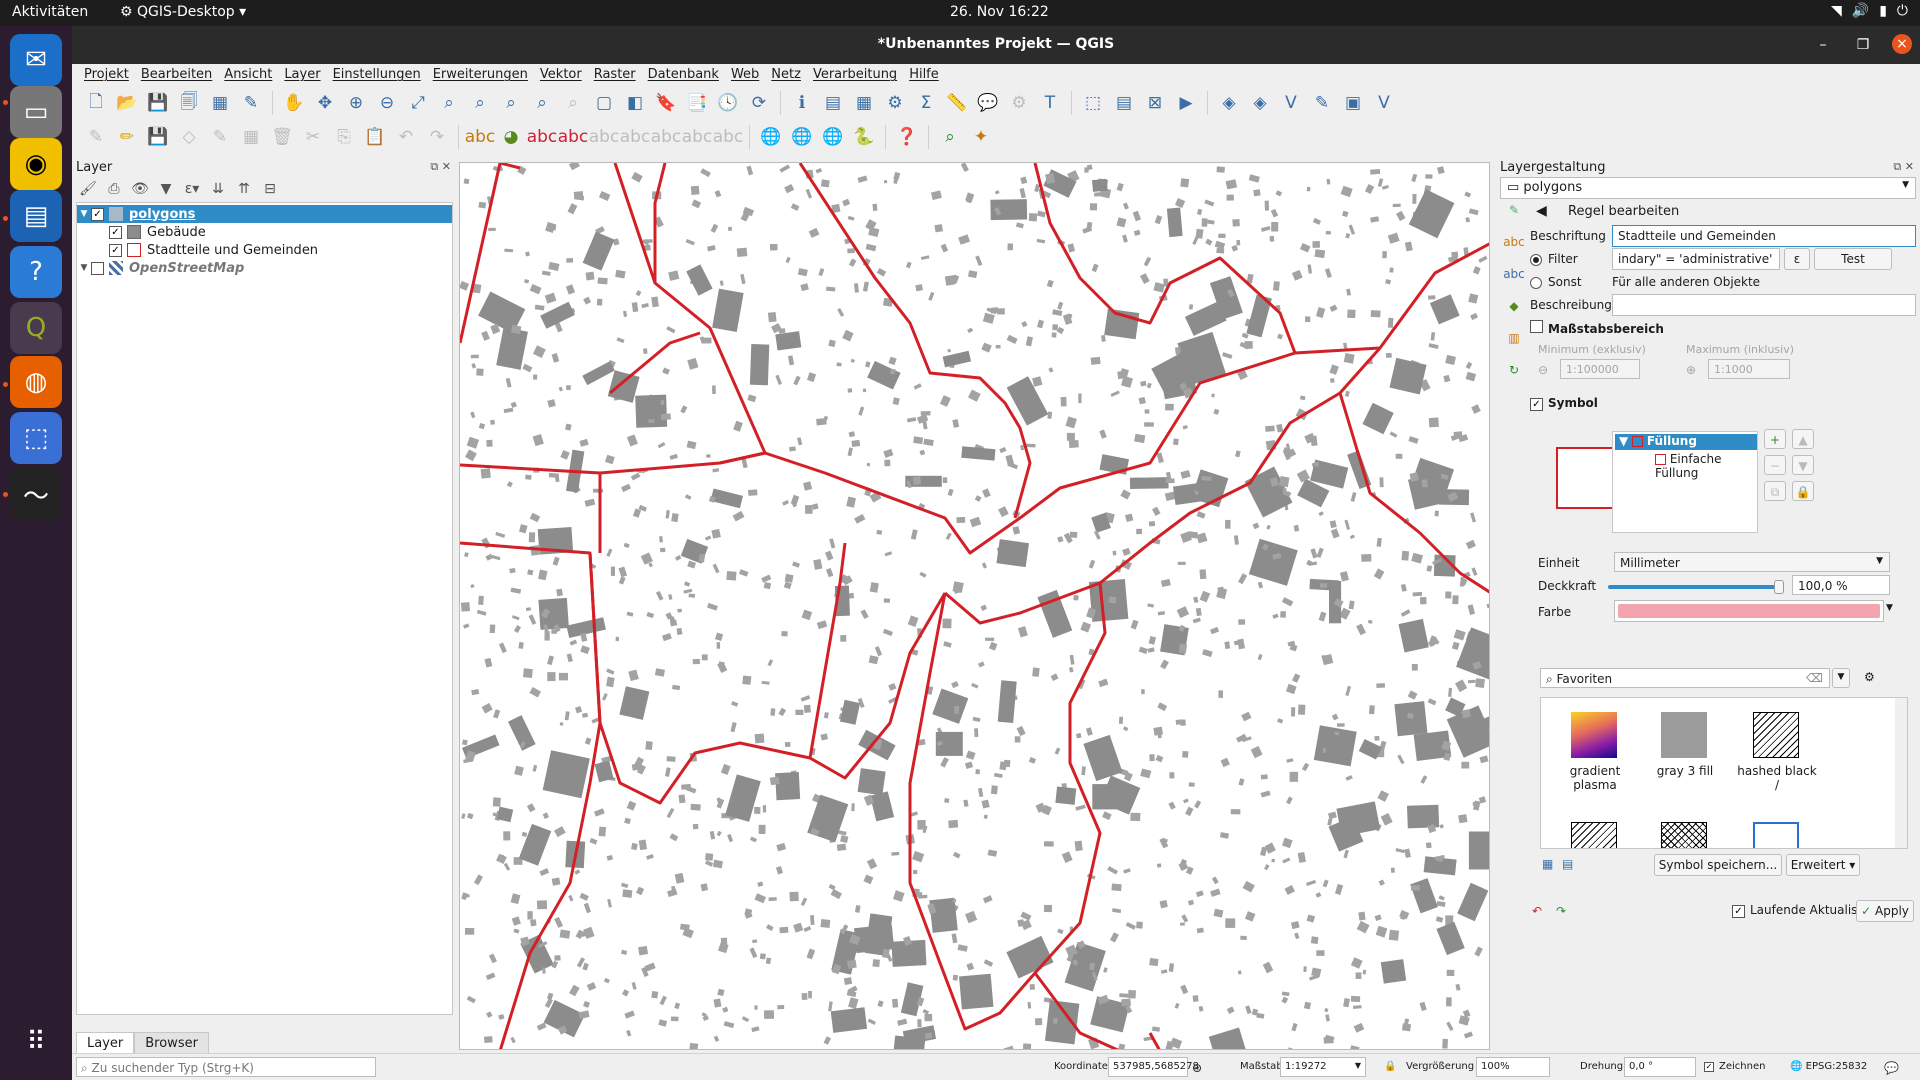  Describe the element at coordinates (480, 75) in the screenshot. I see `menu-erweiterungen: Erweiterungen` at that location.